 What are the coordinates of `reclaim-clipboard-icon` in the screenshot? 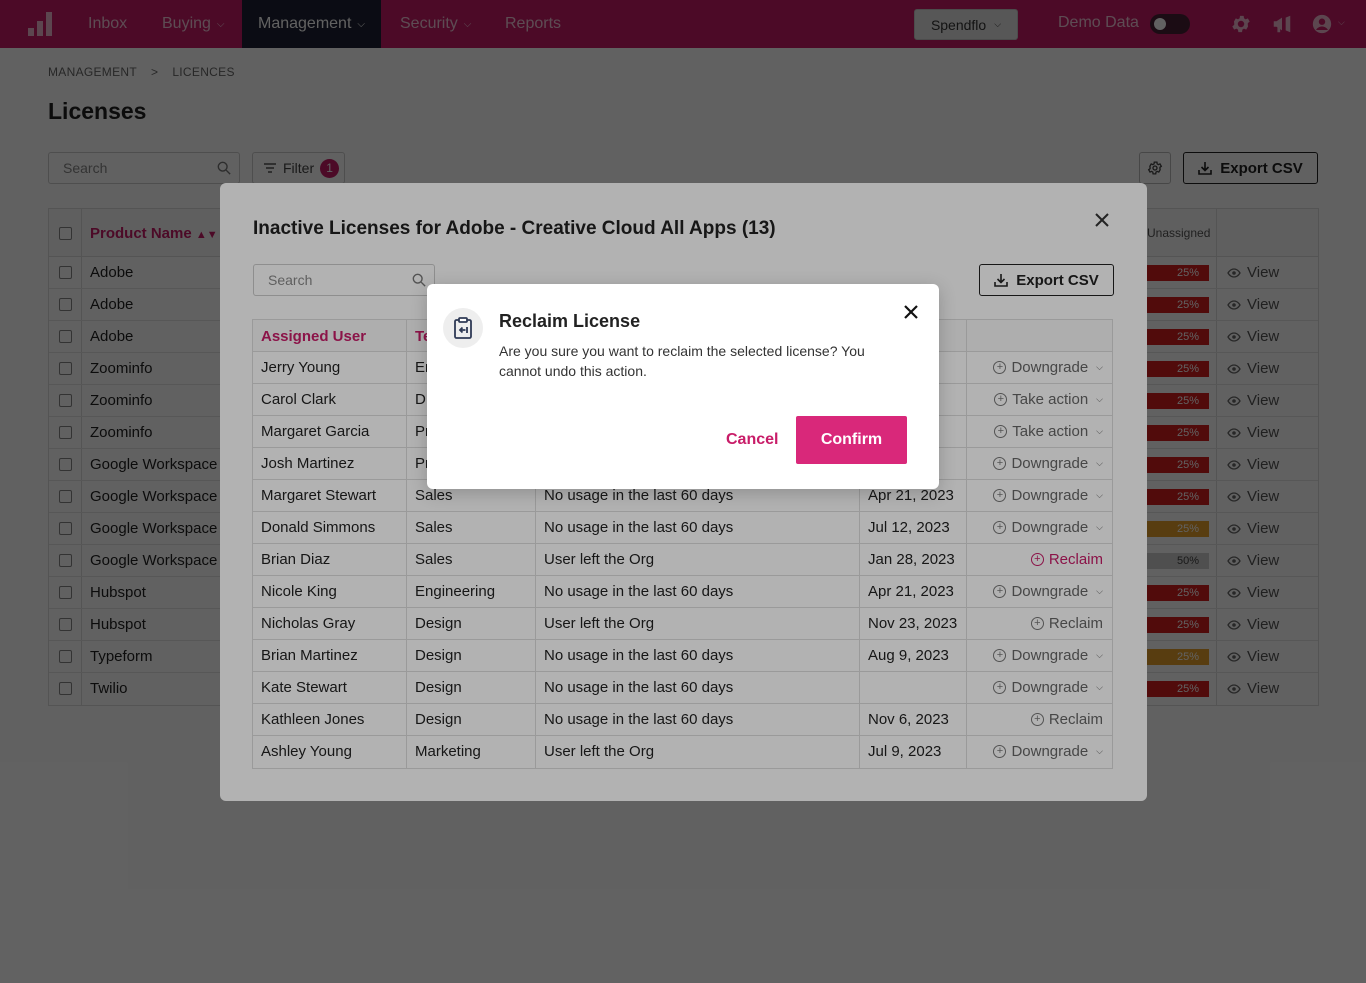 It's located at (463, 328).